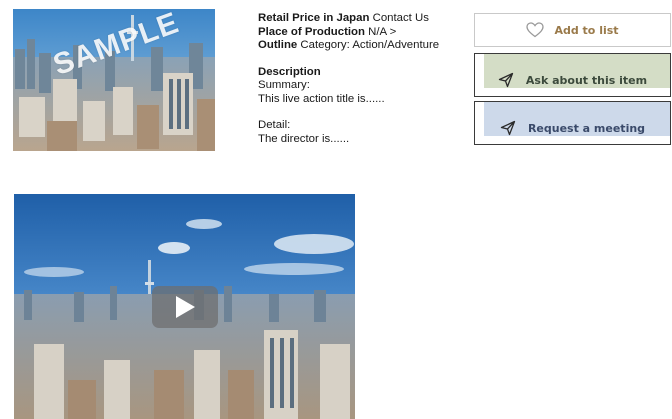 The width and height of the screenshot is (672, 419). Describe the element at coordinates (535, 30) in the screenshot. I see `heart-icon` at that location.